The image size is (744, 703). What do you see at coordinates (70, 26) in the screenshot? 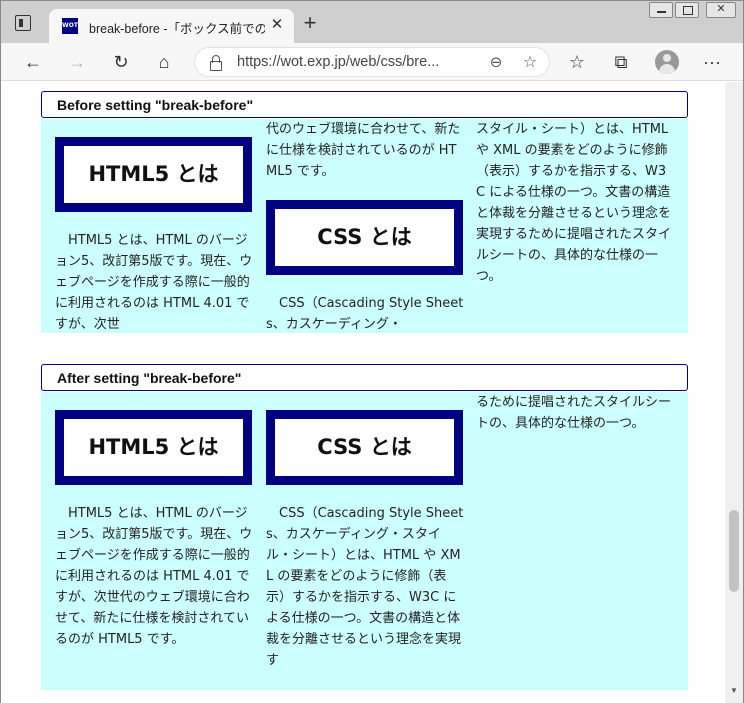
I see `site-favicon-icon: WOT` at bounding box center [70, 26].